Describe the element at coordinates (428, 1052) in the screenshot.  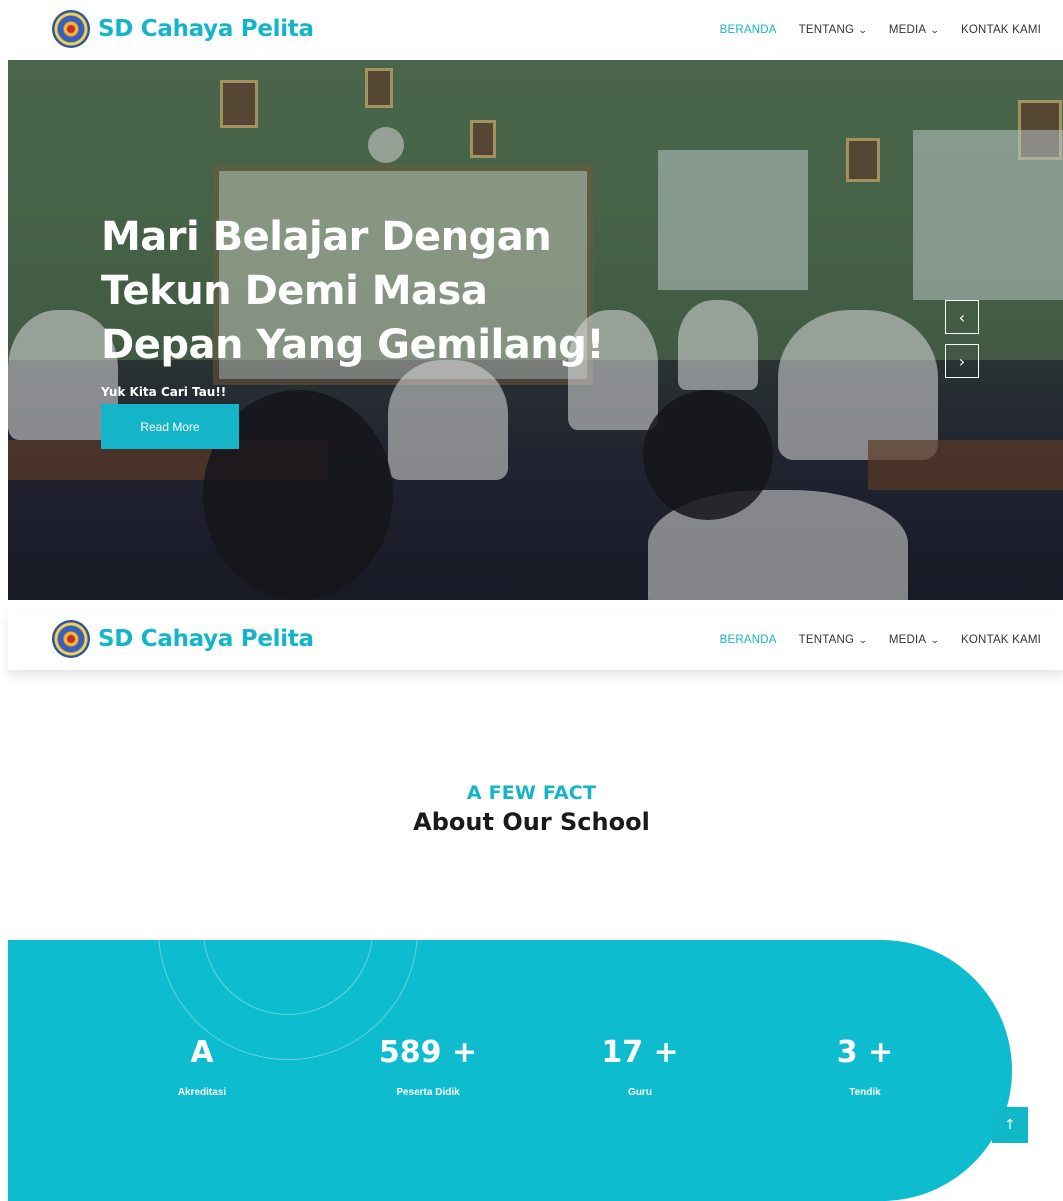
I see `stat-value: 589 +` at that location.